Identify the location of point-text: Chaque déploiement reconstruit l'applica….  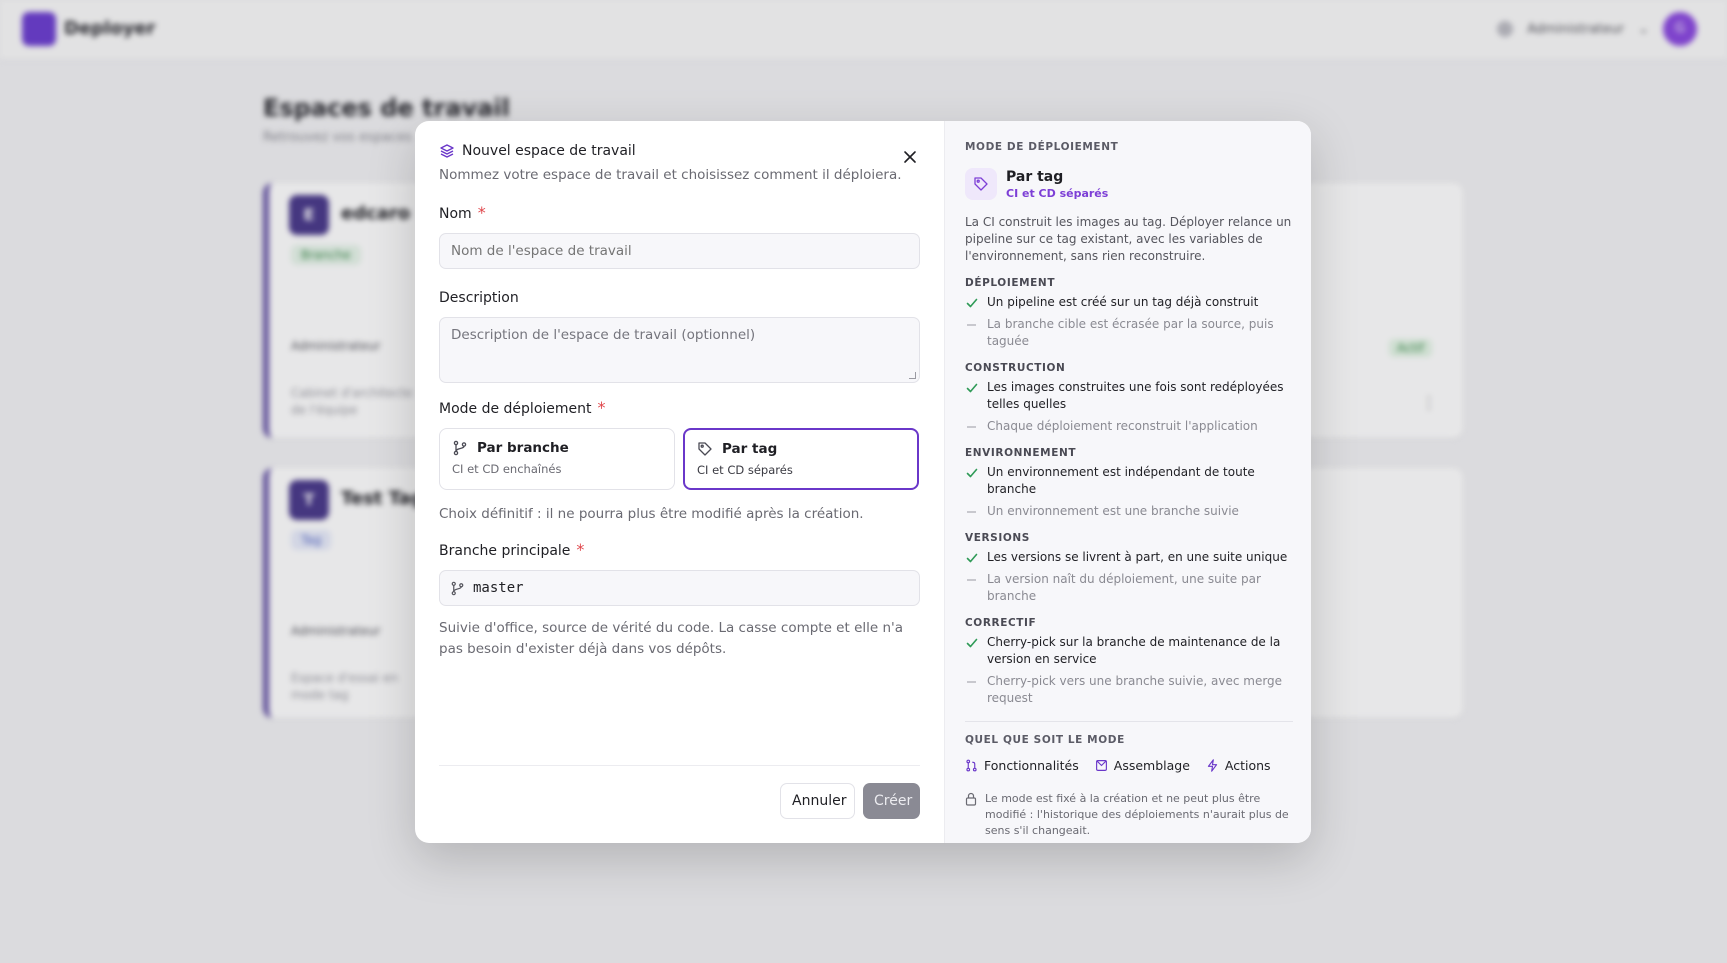
(1122, 426).